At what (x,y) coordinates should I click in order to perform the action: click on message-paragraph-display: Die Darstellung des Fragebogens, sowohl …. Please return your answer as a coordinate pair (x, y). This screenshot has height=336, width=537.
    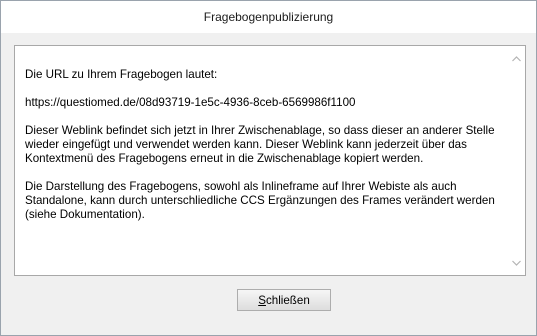
    Looking at the image, I should click on (260, 200).